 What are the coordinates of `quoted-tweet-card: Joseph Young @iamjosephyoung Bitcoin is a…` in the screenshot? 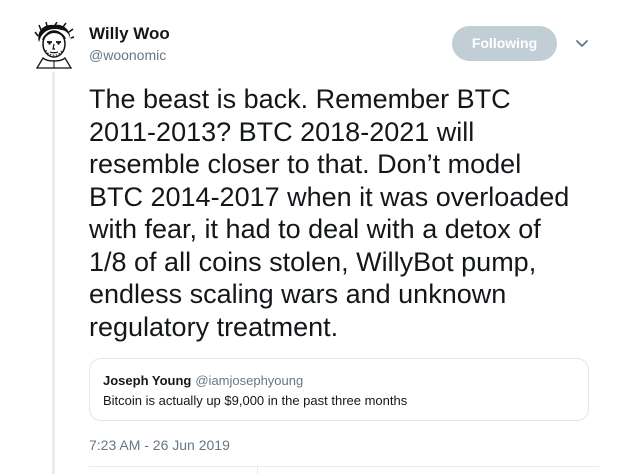 It's located at (339, 389).